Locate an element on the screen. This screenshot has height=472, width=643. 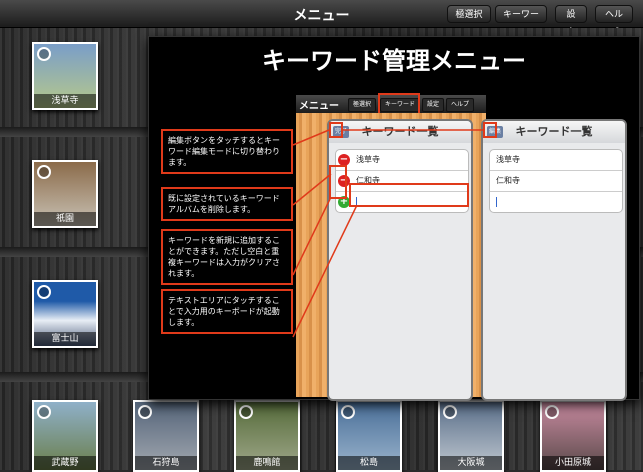
album-caption: 小田原城 is located at coordinates (573, 463).